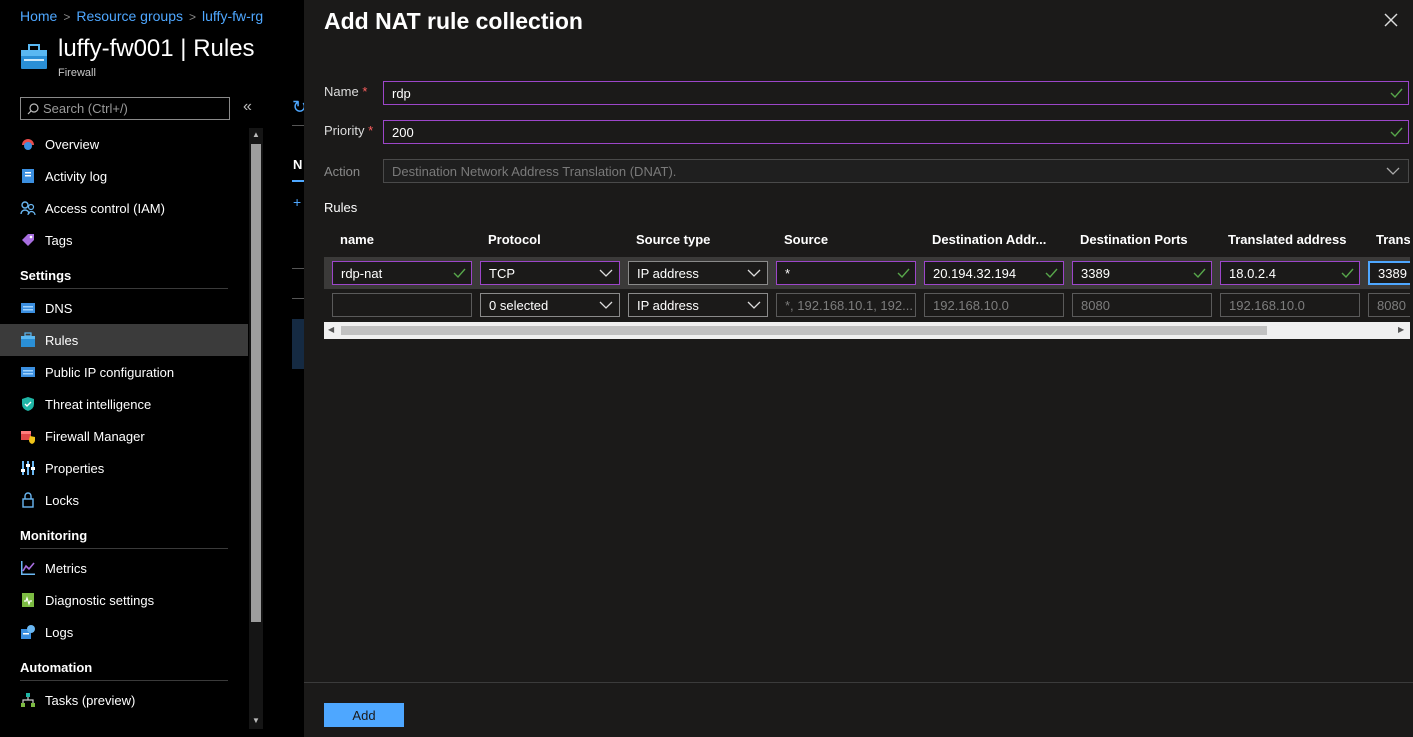 The height and width of the screenshot is (737, 1413). Describe the element at coordinates (124, 632) in the screenshot. I see `sidebar-item-logs: Logs` at that location.